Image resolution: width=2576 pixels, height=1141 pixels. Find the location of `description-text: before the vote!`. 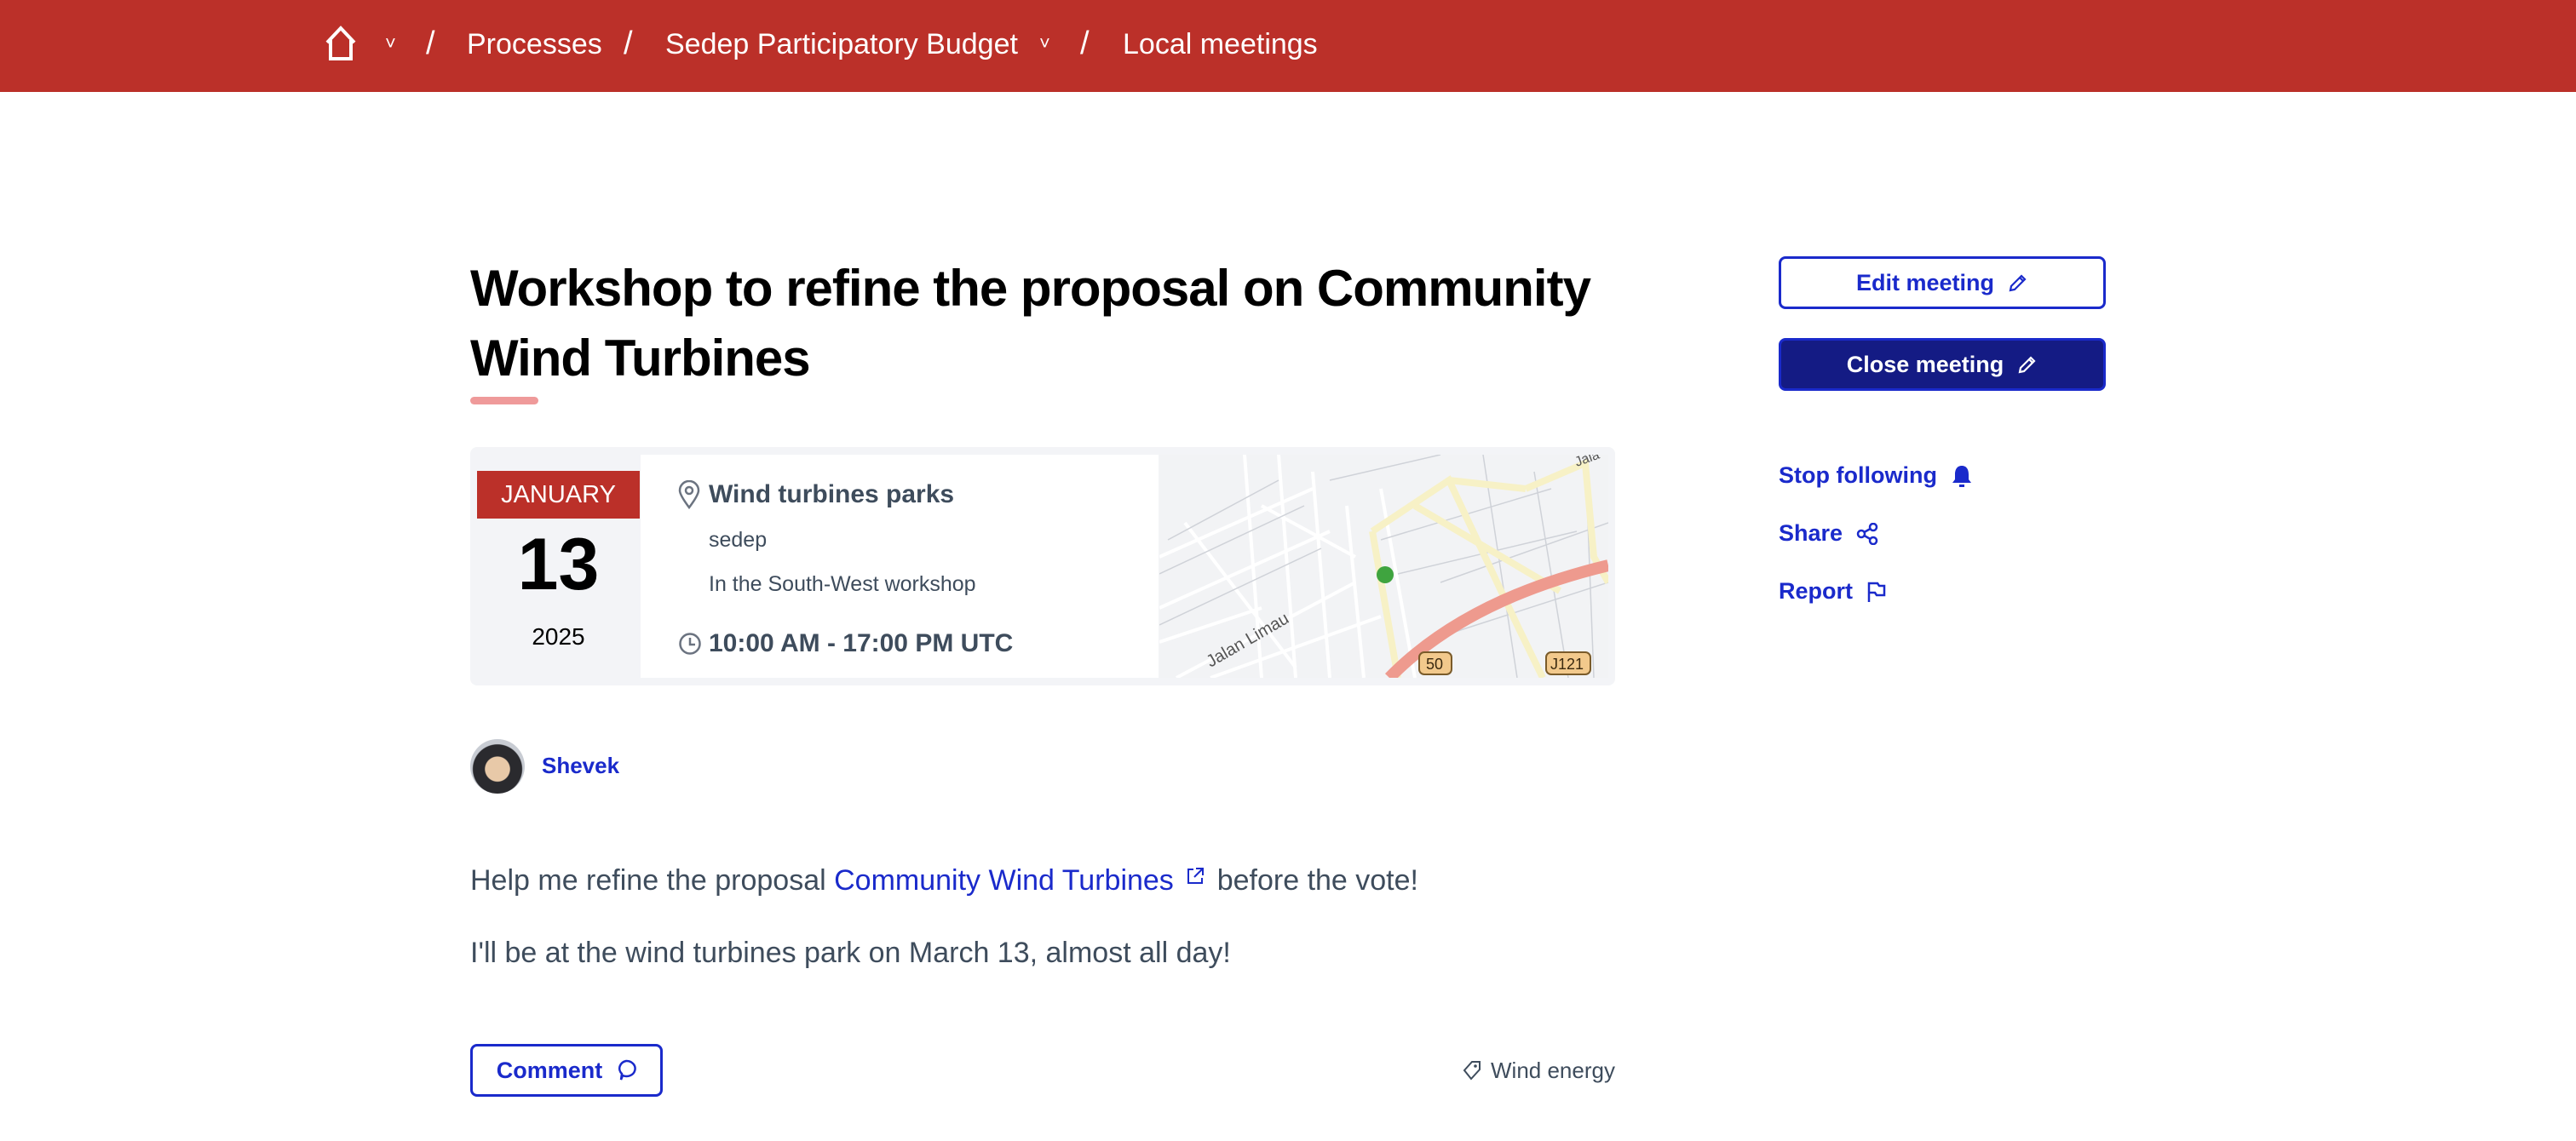

description-text: before the vote! is located at coordinates (1313, 880).